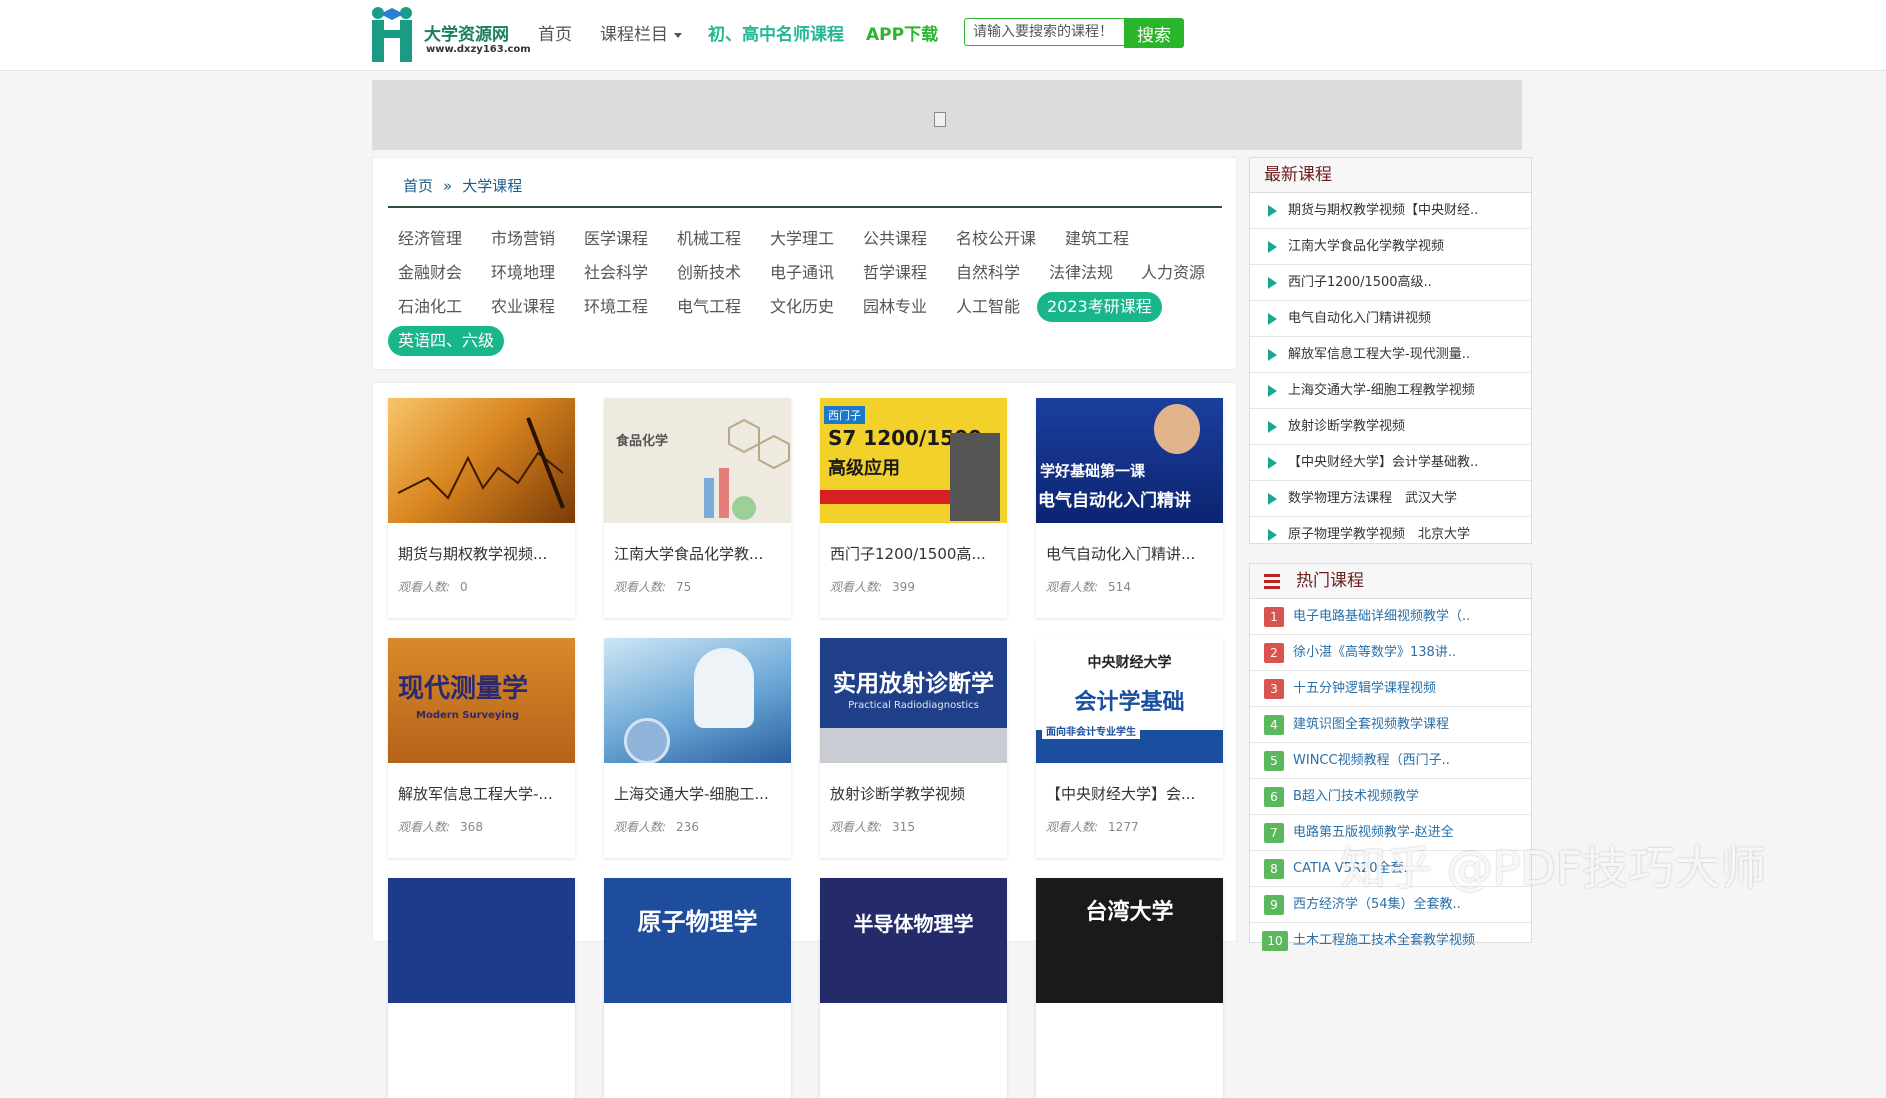 The height and width of the screenshot is (1098, 1886). Describe the element at coordinates (802, 273) in the screenshot. I see `category-item: 电子通讯` at that location.